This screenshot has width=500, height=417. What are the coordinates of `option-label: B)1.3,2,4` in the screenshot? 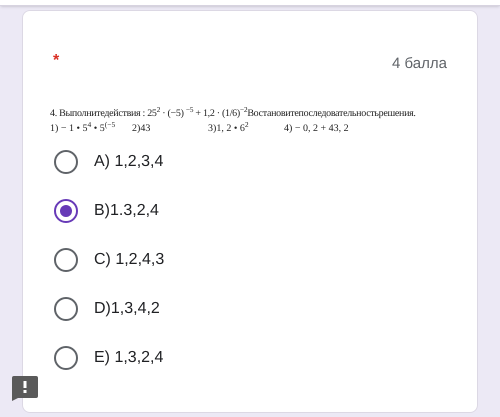 It's located at (126, 210).